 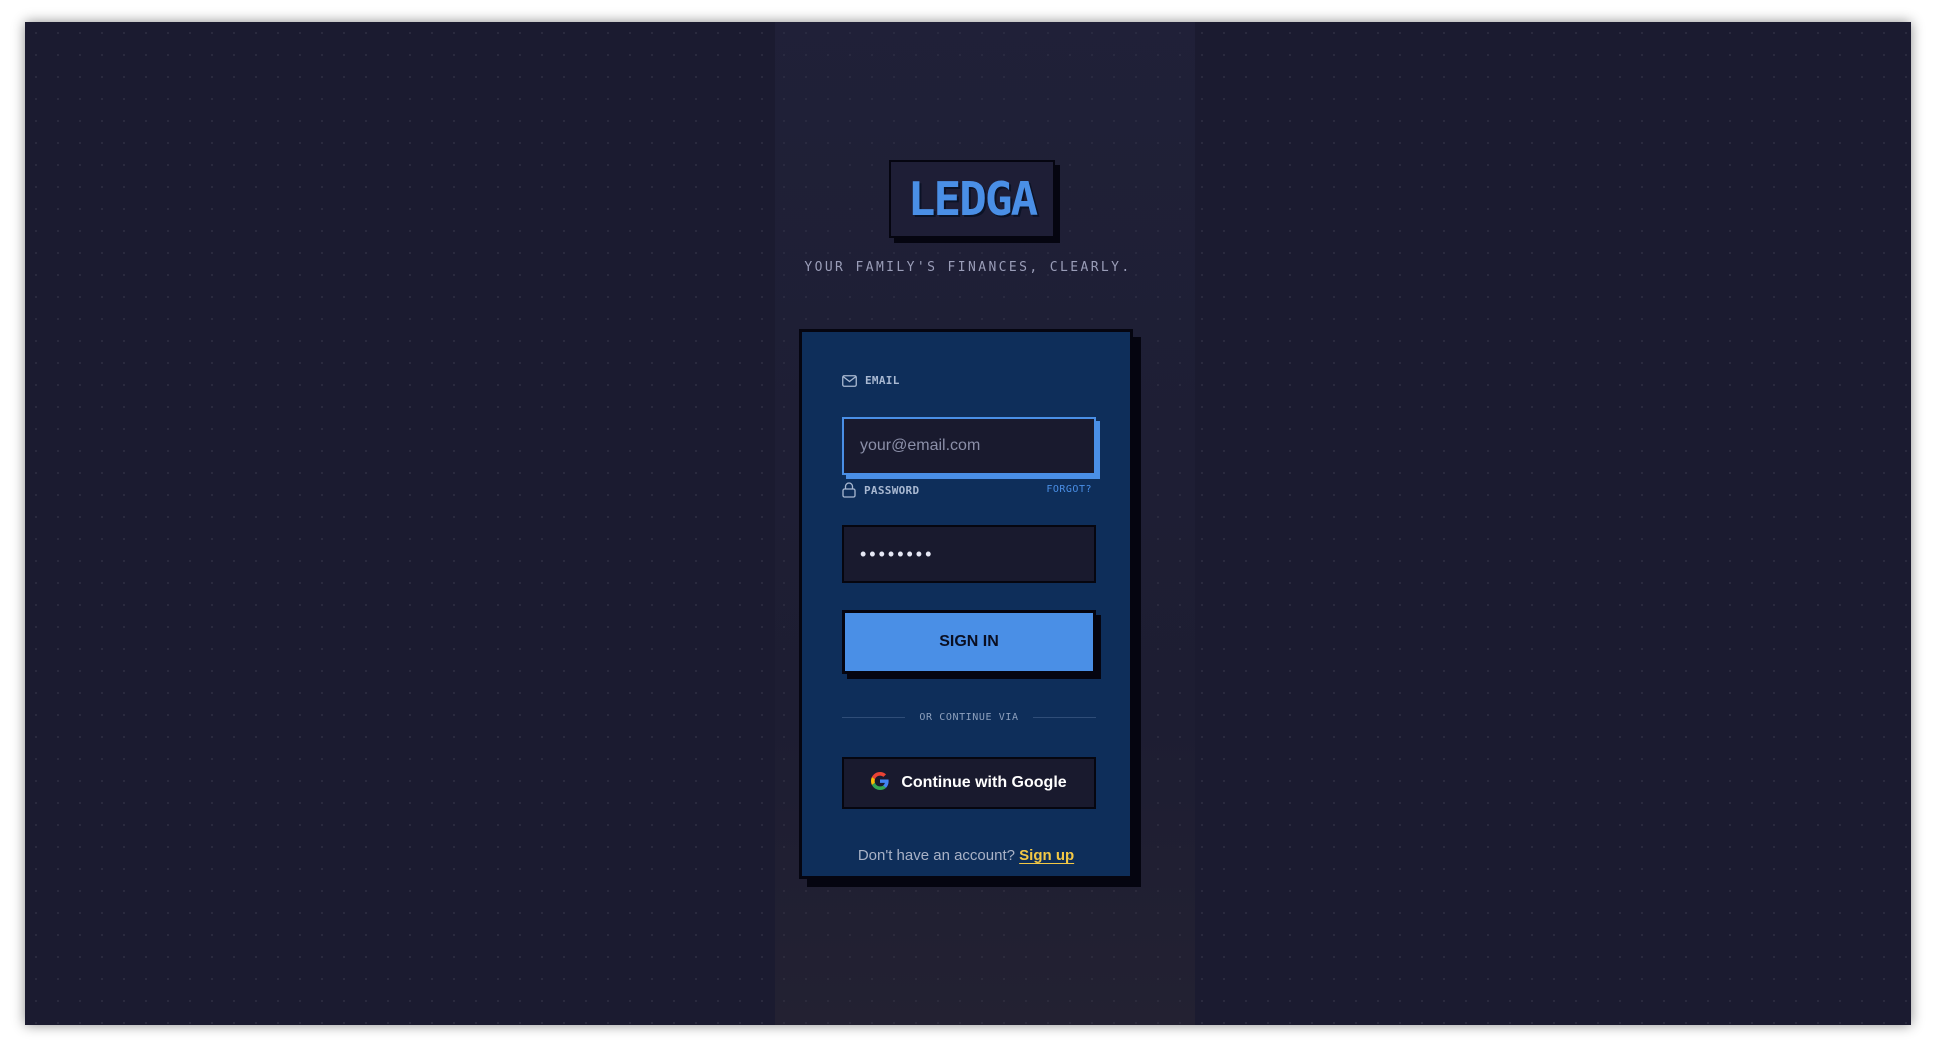 What do you see at coordinates (892, 490) in the screenshot?
I see `password-label-text: PASSWORD` at bounding box center [892, 490].